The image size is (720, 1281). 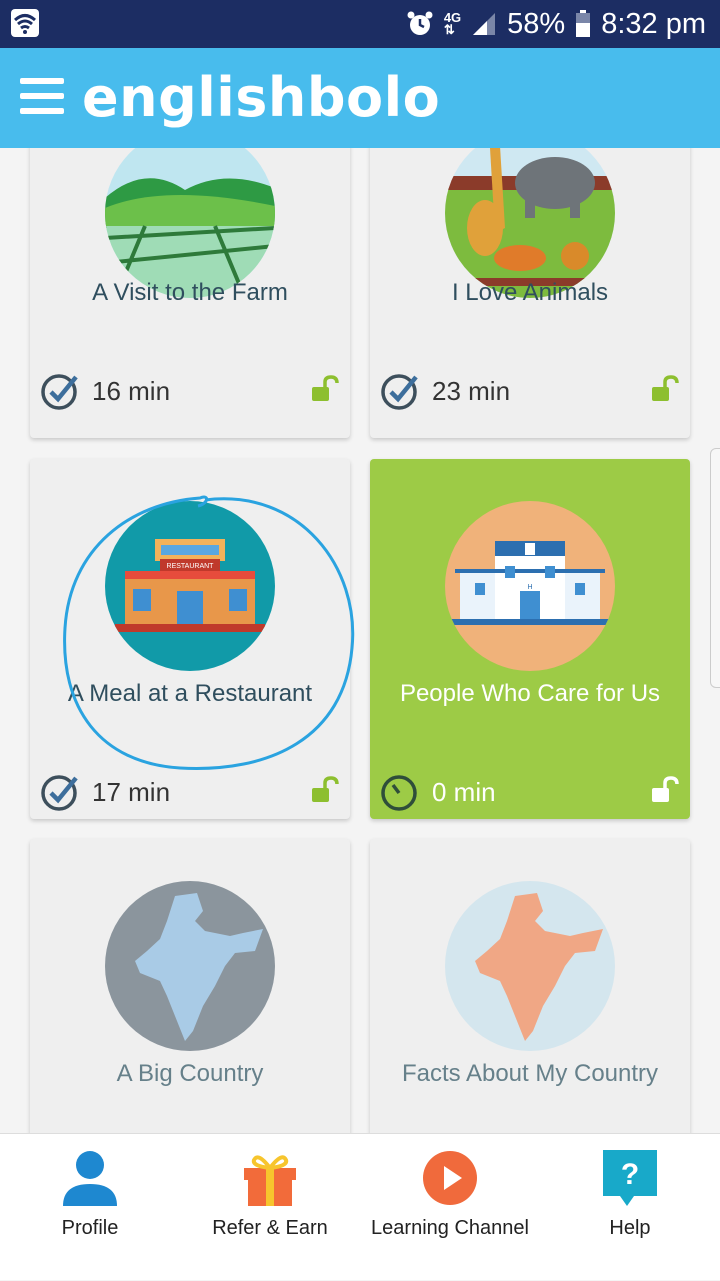 I want to click on play-icon, so click(x=450, y=1178).